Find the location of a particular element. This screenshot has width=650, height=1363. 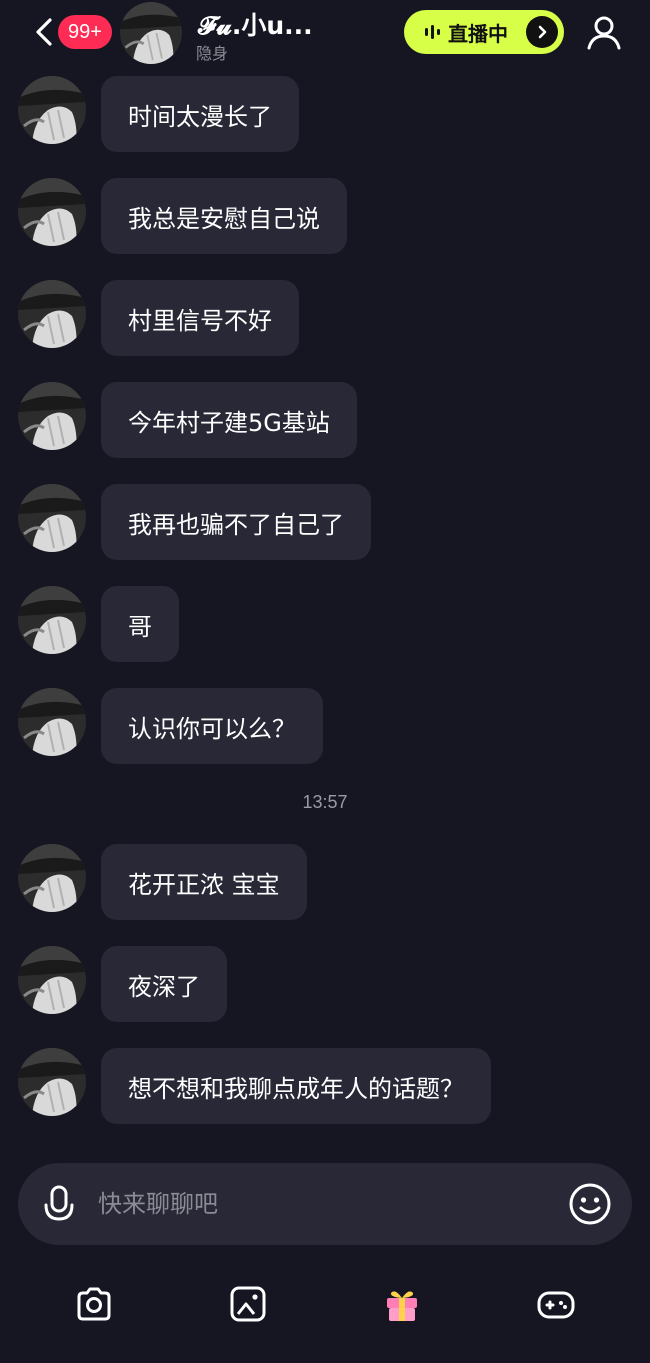

message-bubble: 我再也骗不了自己了 is located at coordinates (236, 522).